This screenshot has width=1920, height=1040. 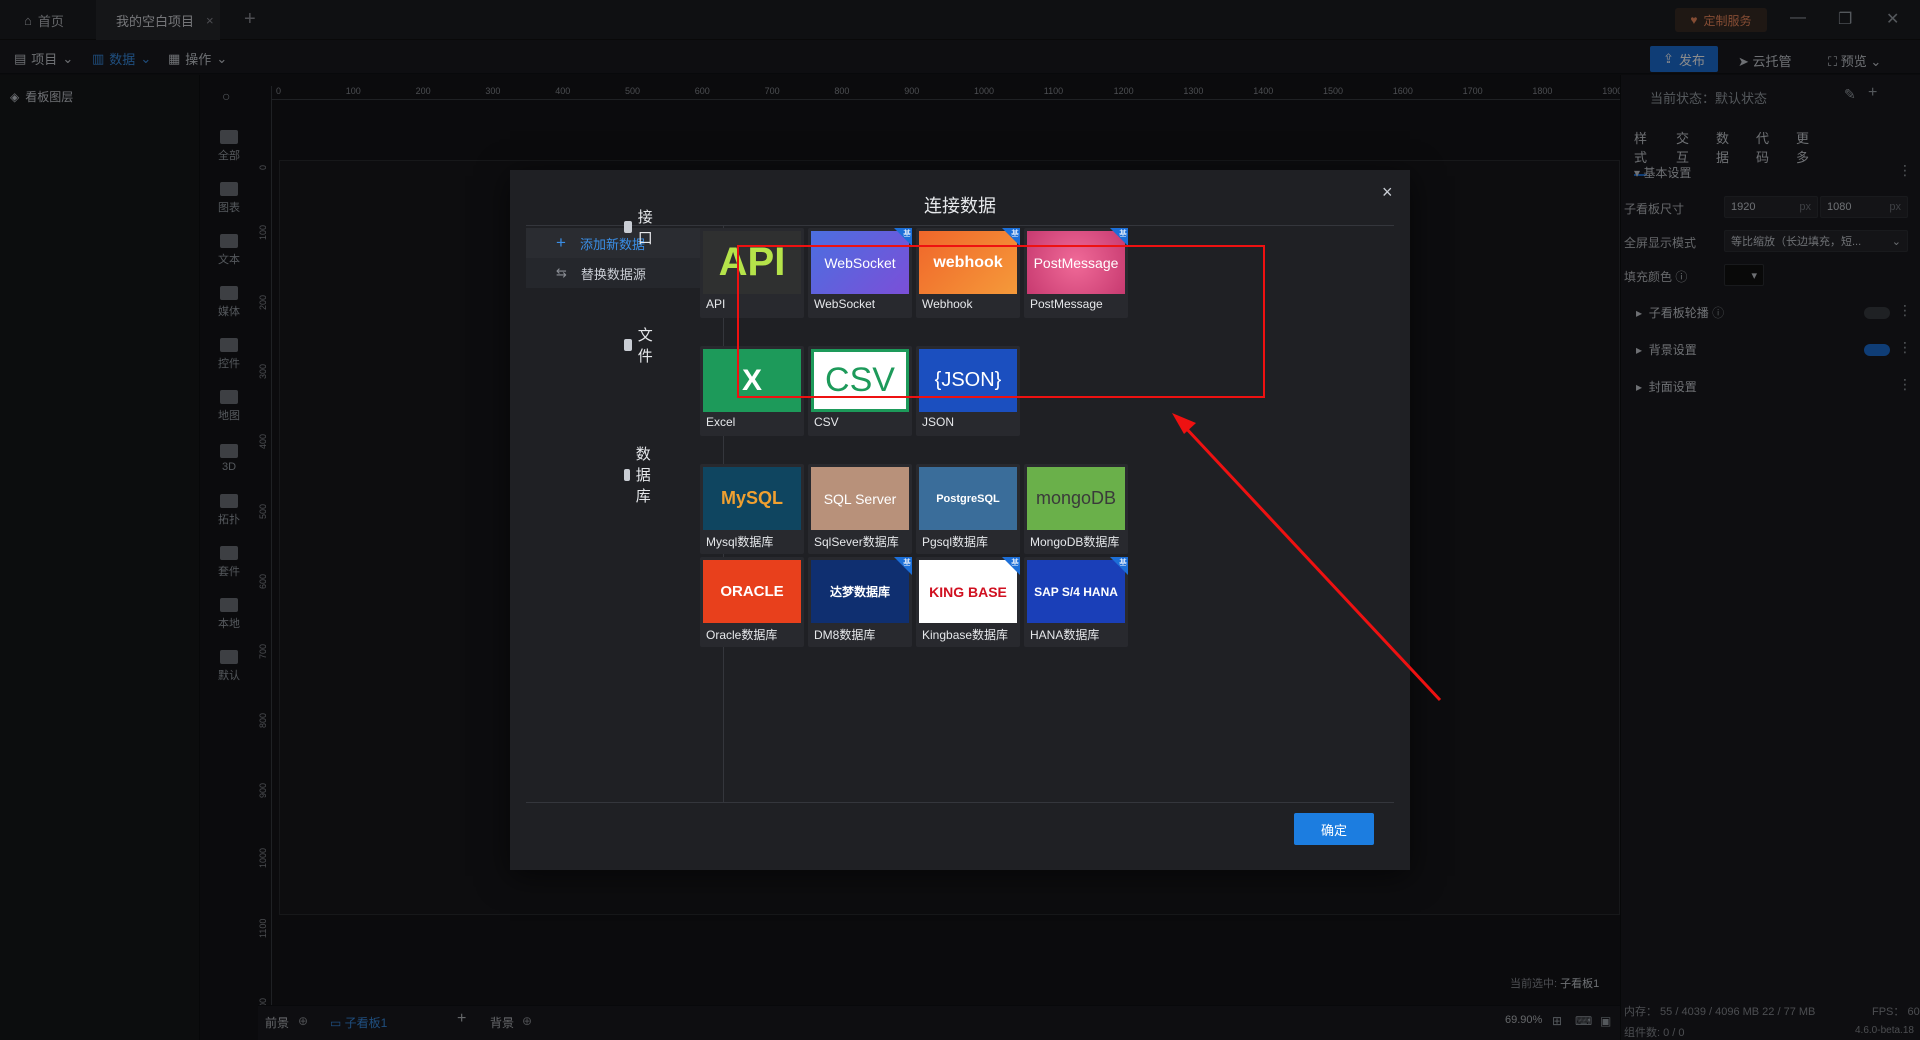 What do you see at coordinates (1307, 557) in the screenshot?
I see `annotation-arrow` at bounding box center [1307, 557].